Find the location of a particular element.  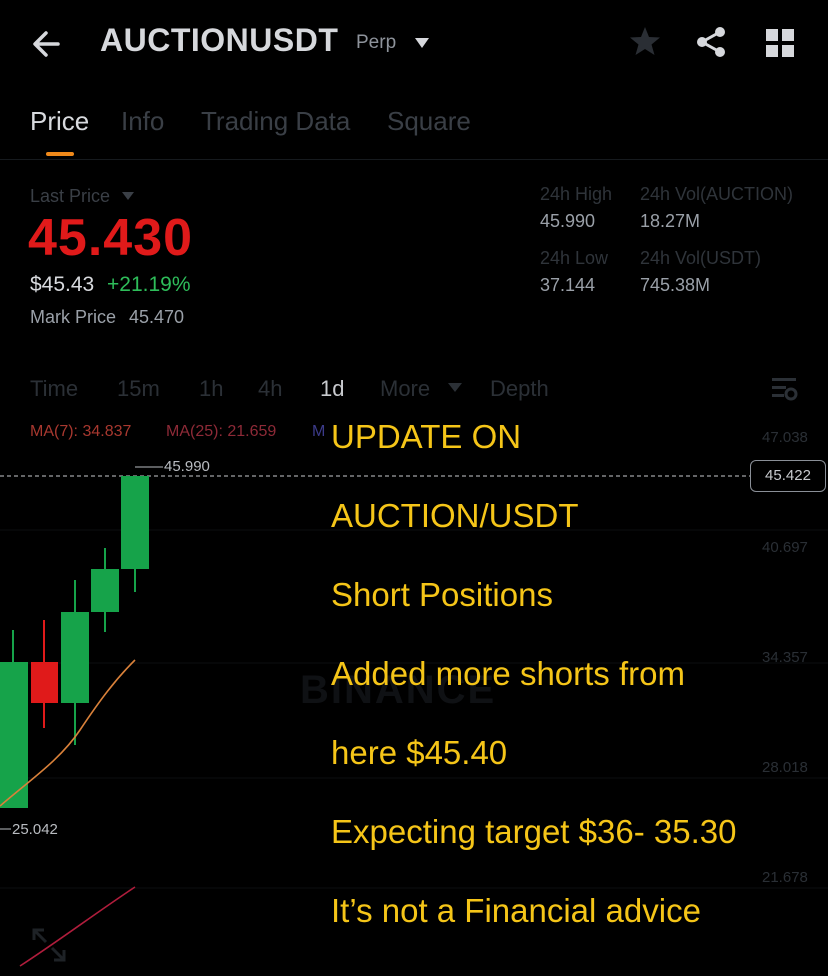

vol-base-value: 18.27M is located at coordinates (670, 221).